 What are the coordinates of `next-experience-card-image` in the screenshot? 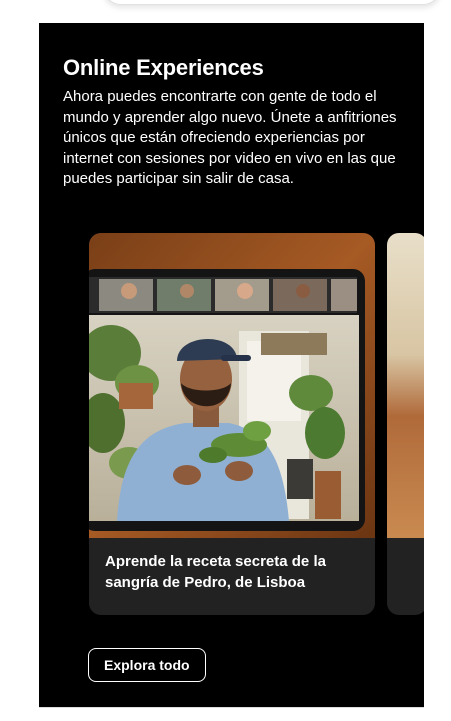 It's located at (405, 385).